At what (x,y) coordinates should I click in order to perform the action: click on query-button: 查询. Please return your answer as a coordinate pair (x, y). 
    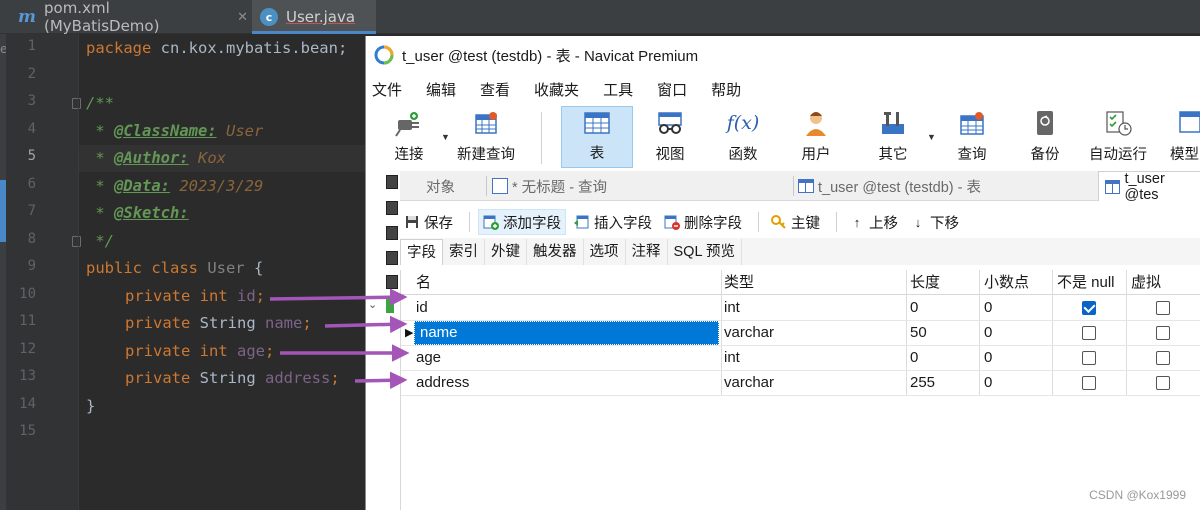
    Looking at the image, I should click on (972, 137).